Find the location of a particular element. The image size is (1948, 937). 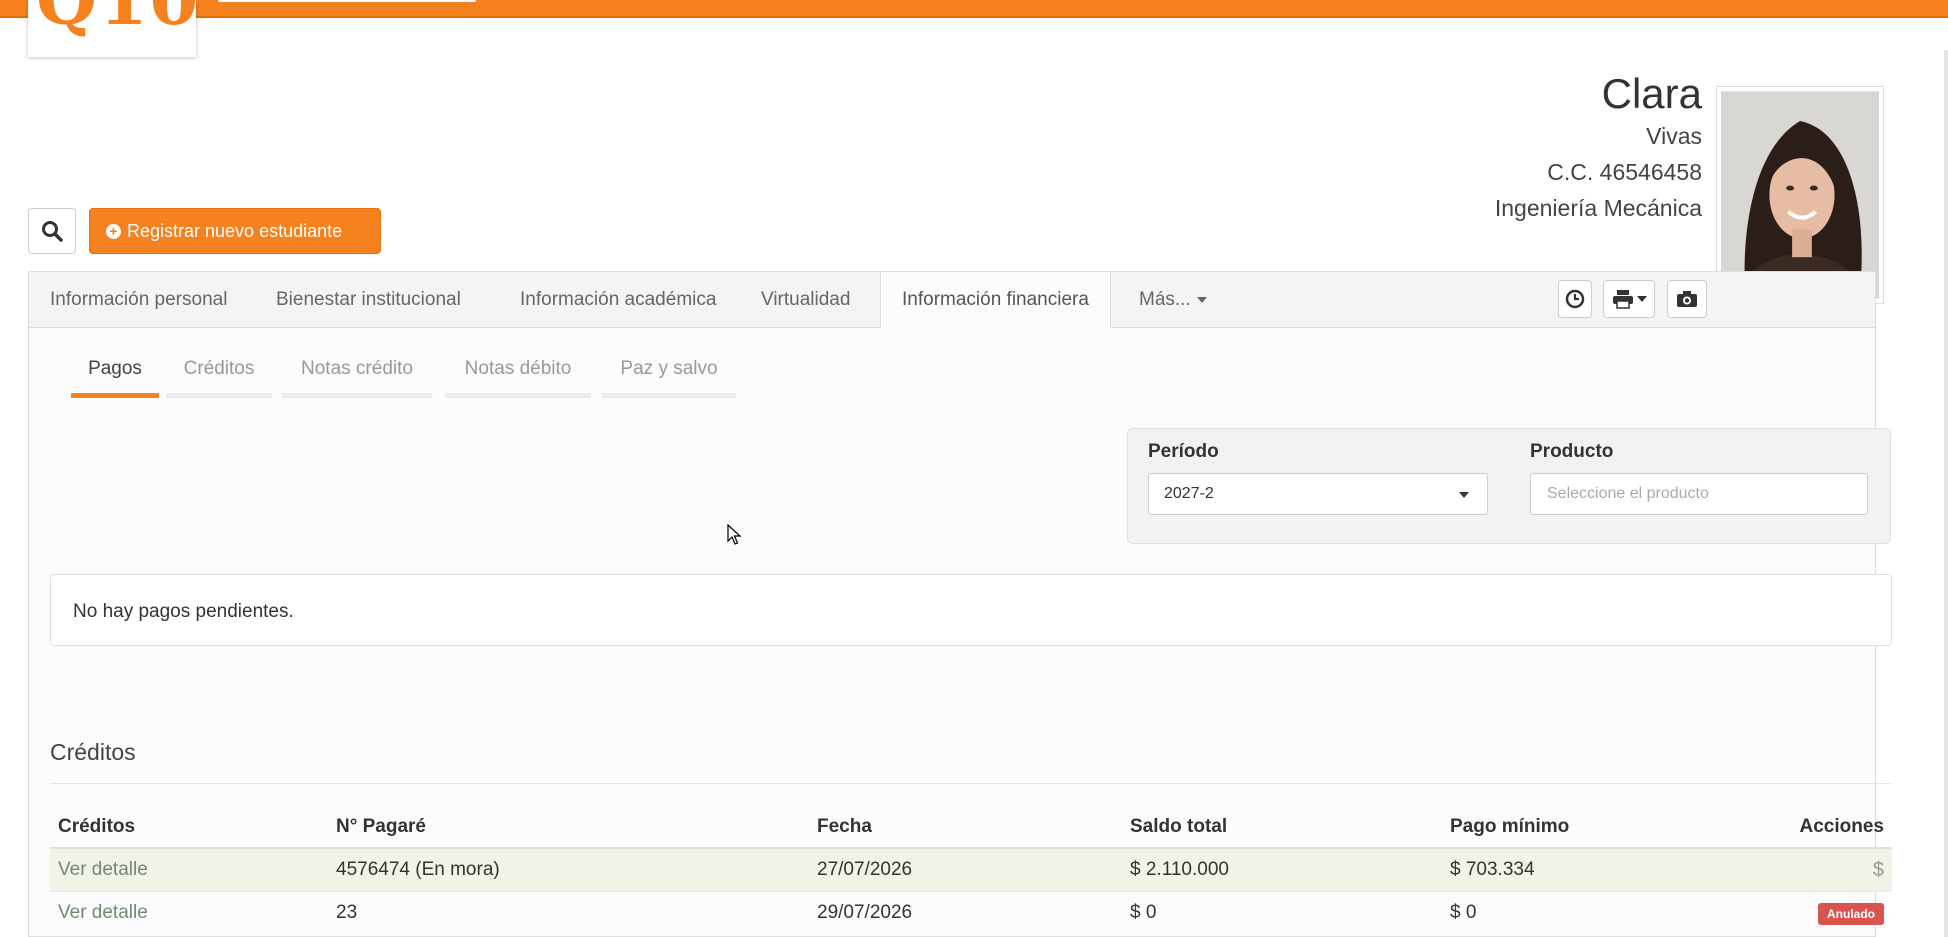

plus-circle-icon: + is located at coordinates (113, 231).